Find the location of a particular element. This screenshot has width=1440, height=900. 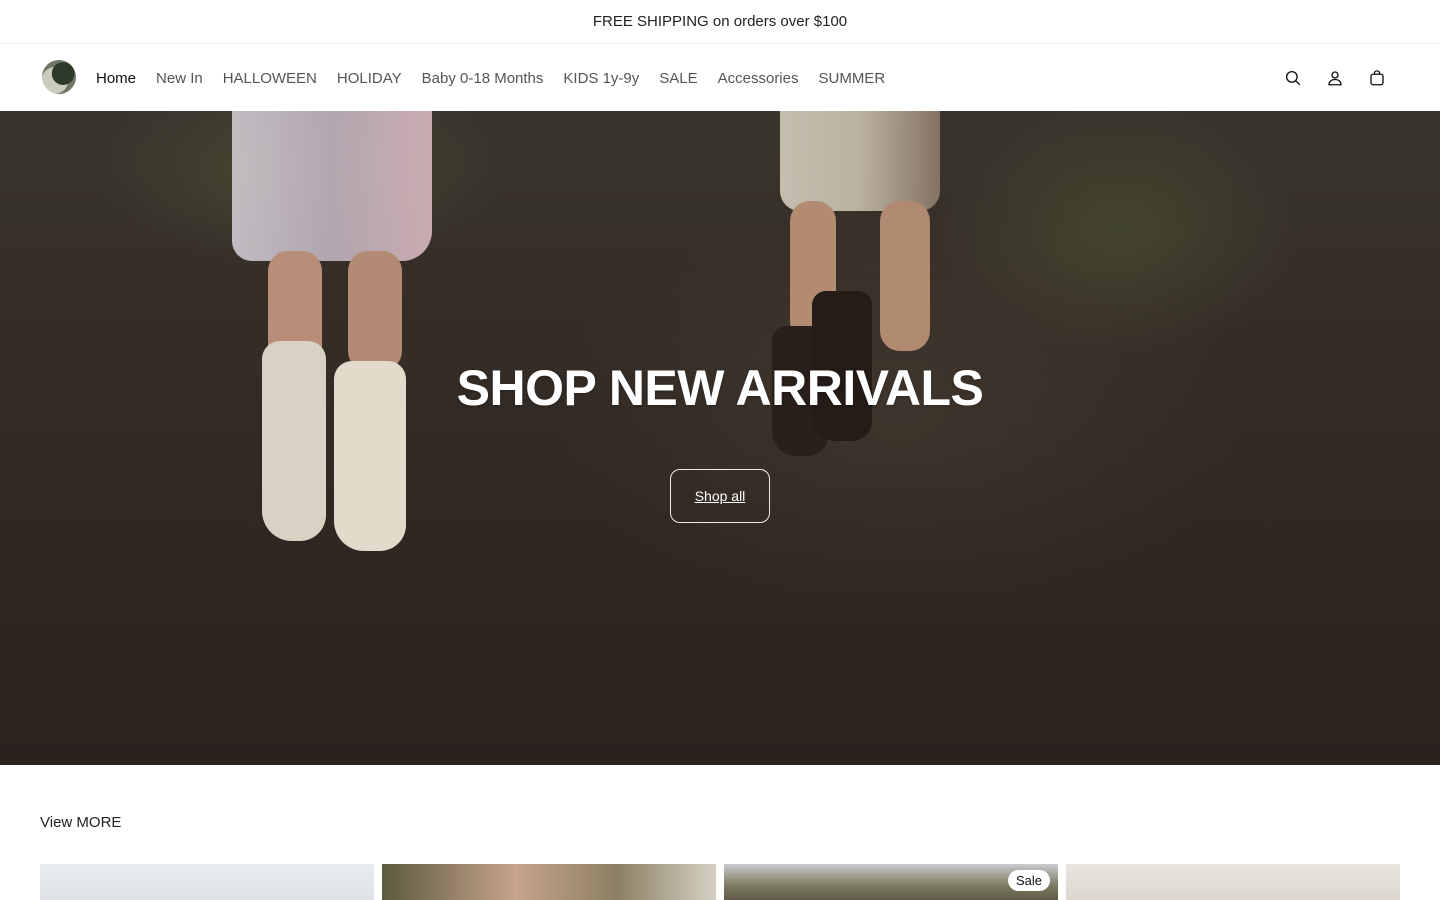

nav-item-sale: SALE is located at coordinates (678, 78).